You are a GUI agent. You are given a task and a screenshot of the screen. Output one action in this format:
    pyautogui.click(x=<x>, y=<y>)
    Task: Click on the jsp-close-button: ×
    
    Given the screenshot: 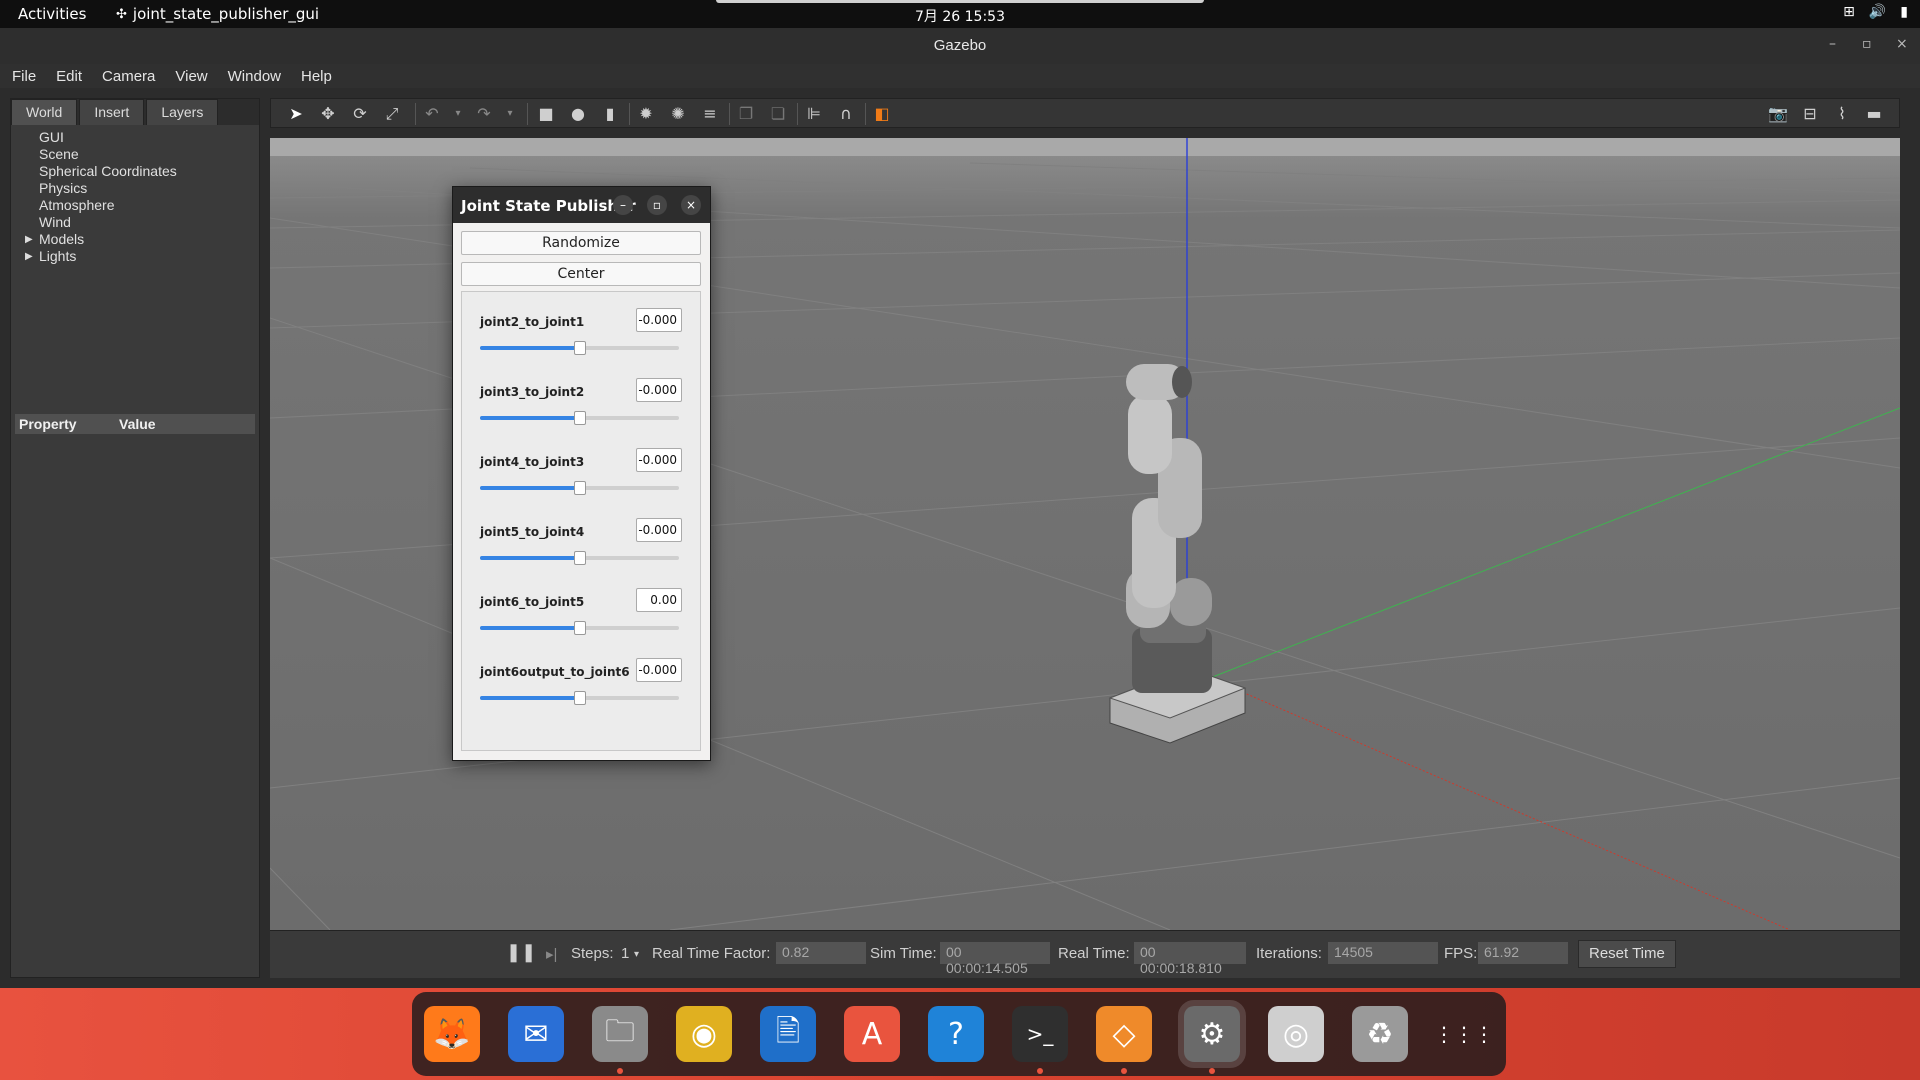 What is the action you would take?
    pyautogui.click(x=691, y=205)
    